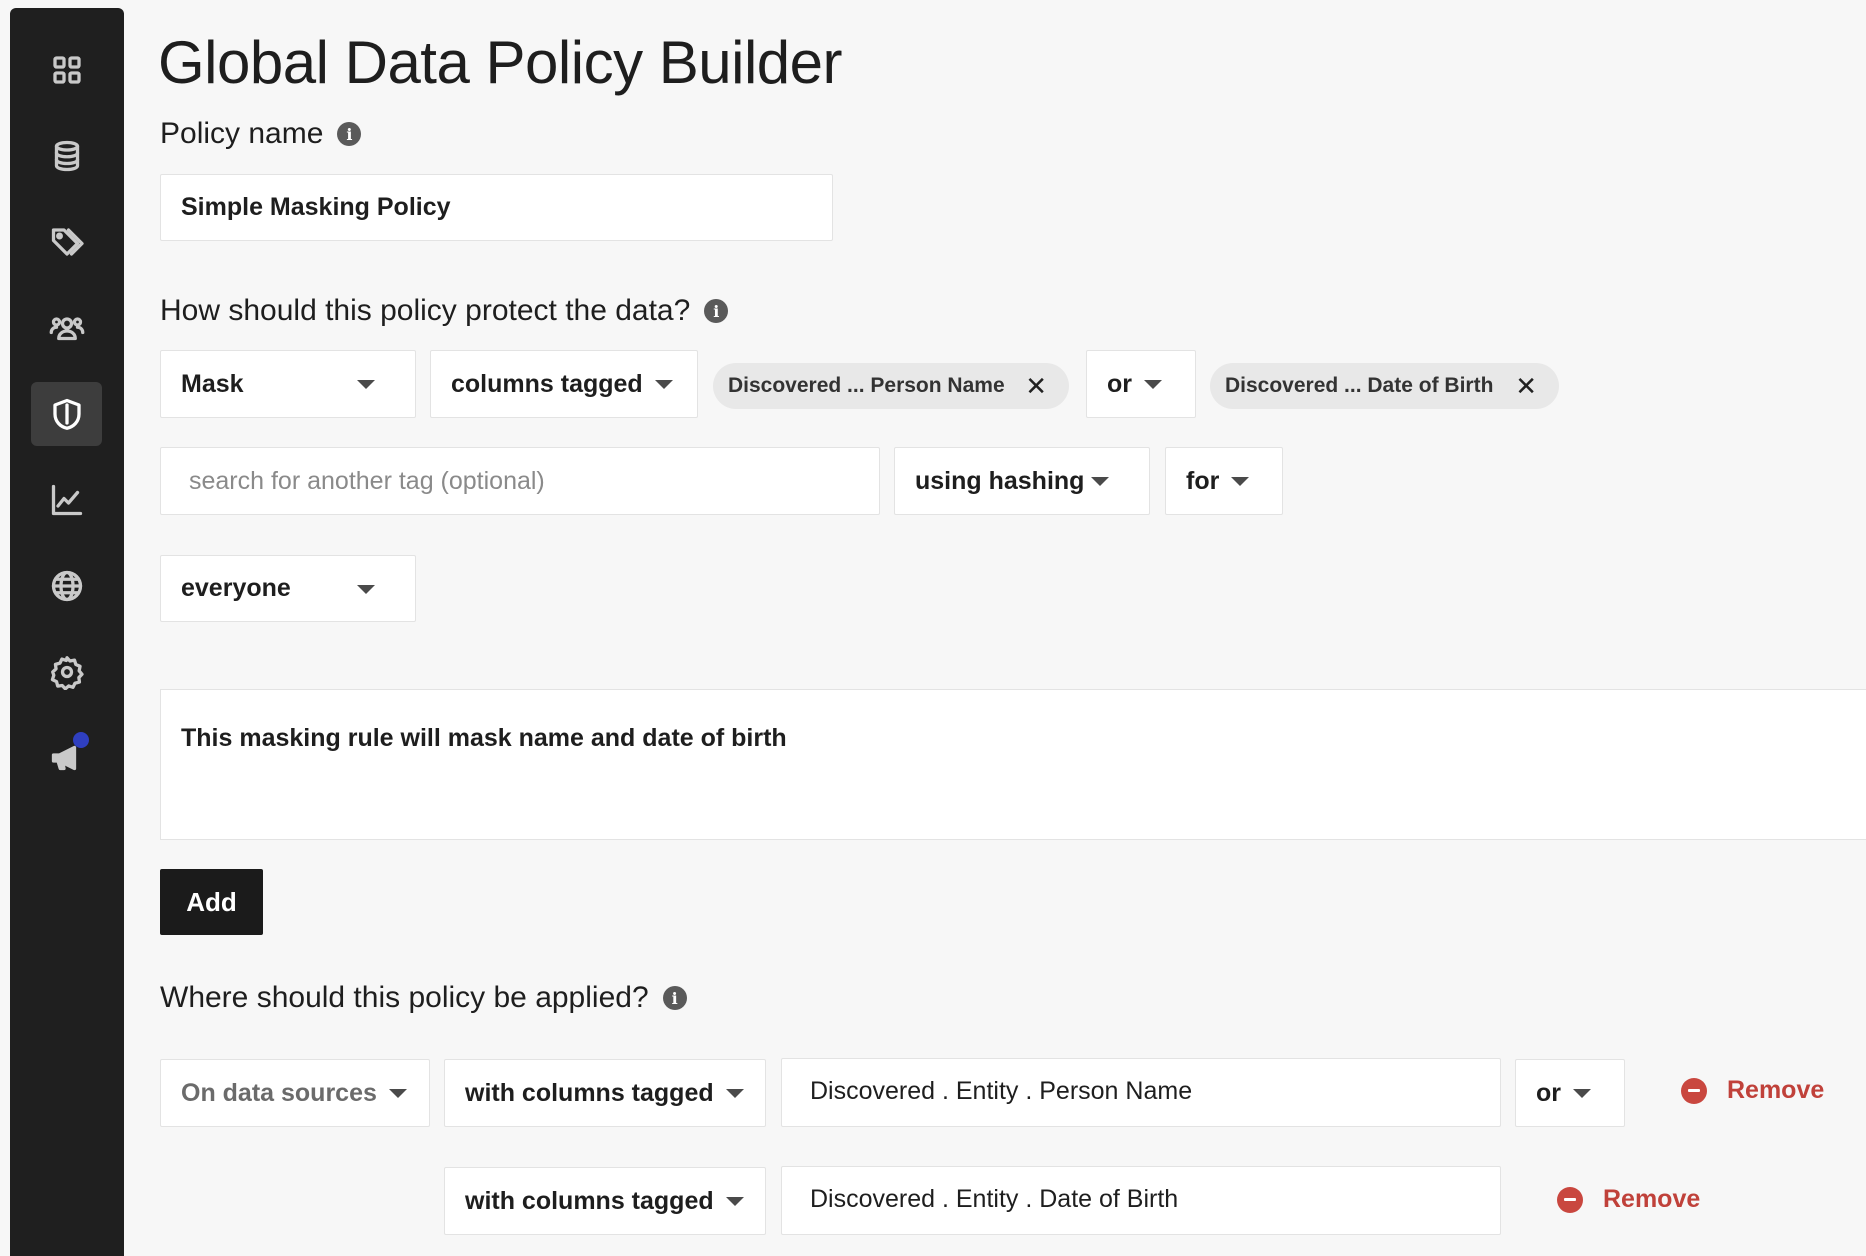 The height and width of the screenshot is (1256, 1866). I want to click on tag-chip-label: Discovered ... Person Name, so click(866, 385).